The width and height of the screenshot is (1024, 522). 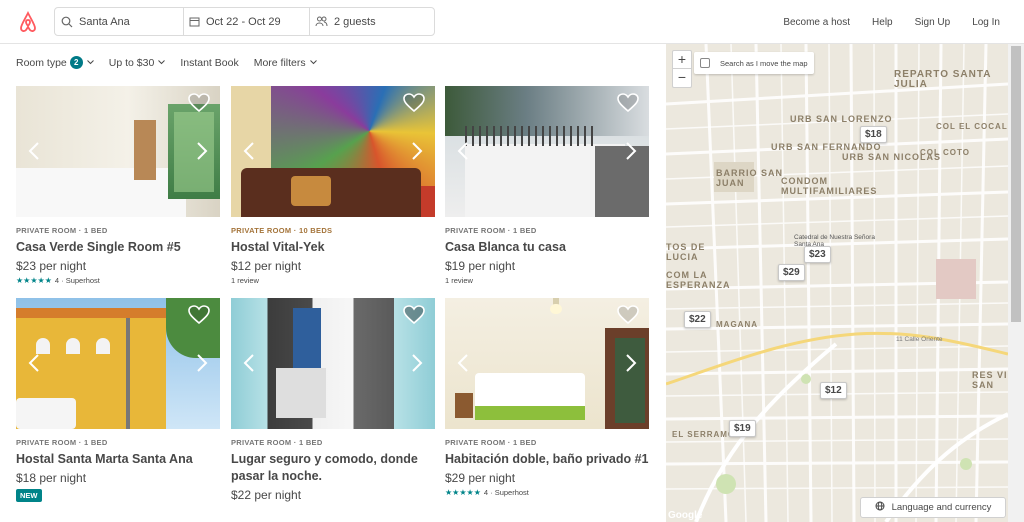 What do you see at coordinates (943, 79) in the screenshot?
I see `map-label: REPARTO SANTA JULIA` at bounding box center [943, 79].